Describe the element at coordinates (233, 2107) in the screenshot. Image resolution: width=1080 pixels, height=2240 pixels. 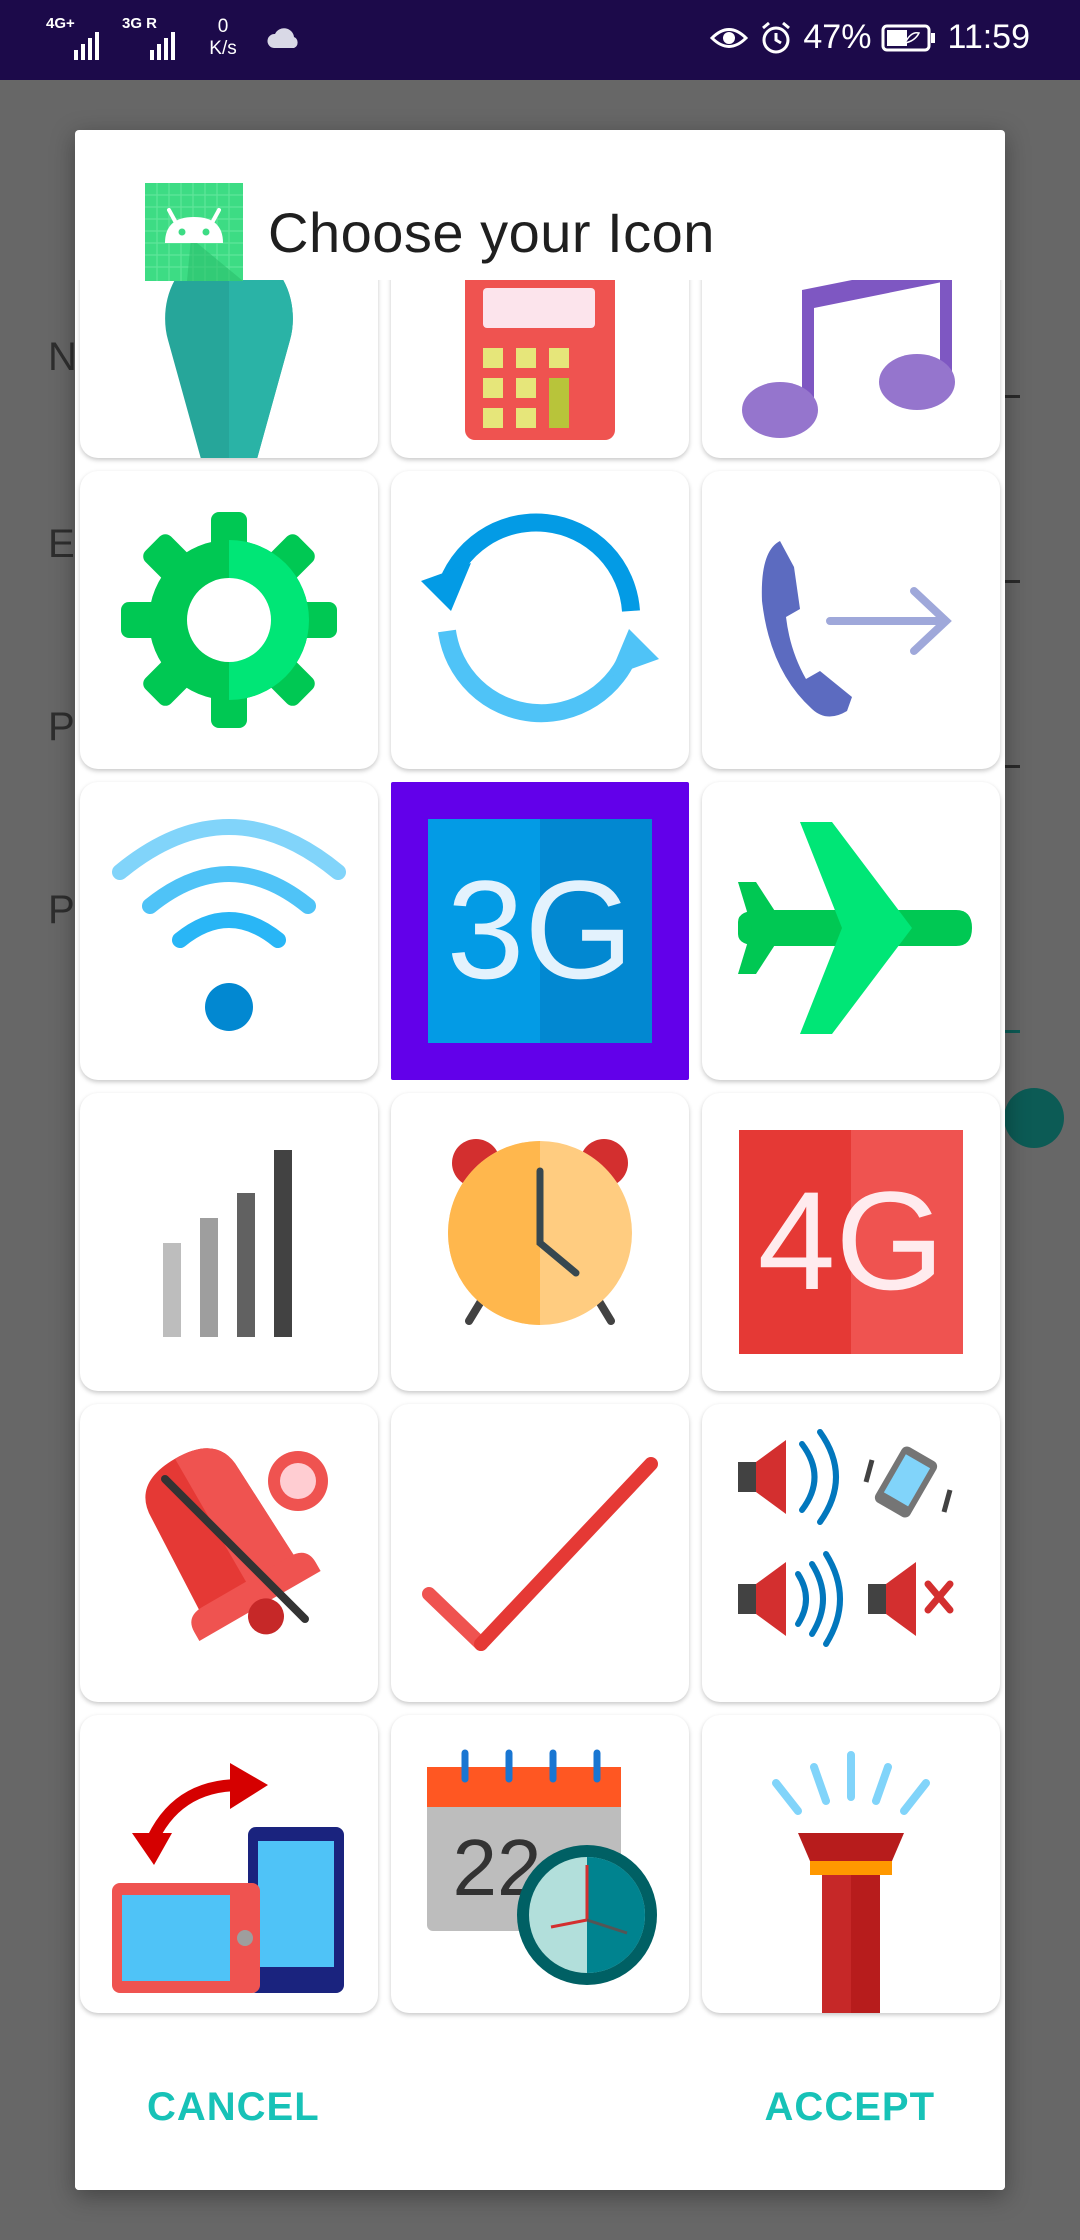
I see `cancel-button: CANCEL` at that location.